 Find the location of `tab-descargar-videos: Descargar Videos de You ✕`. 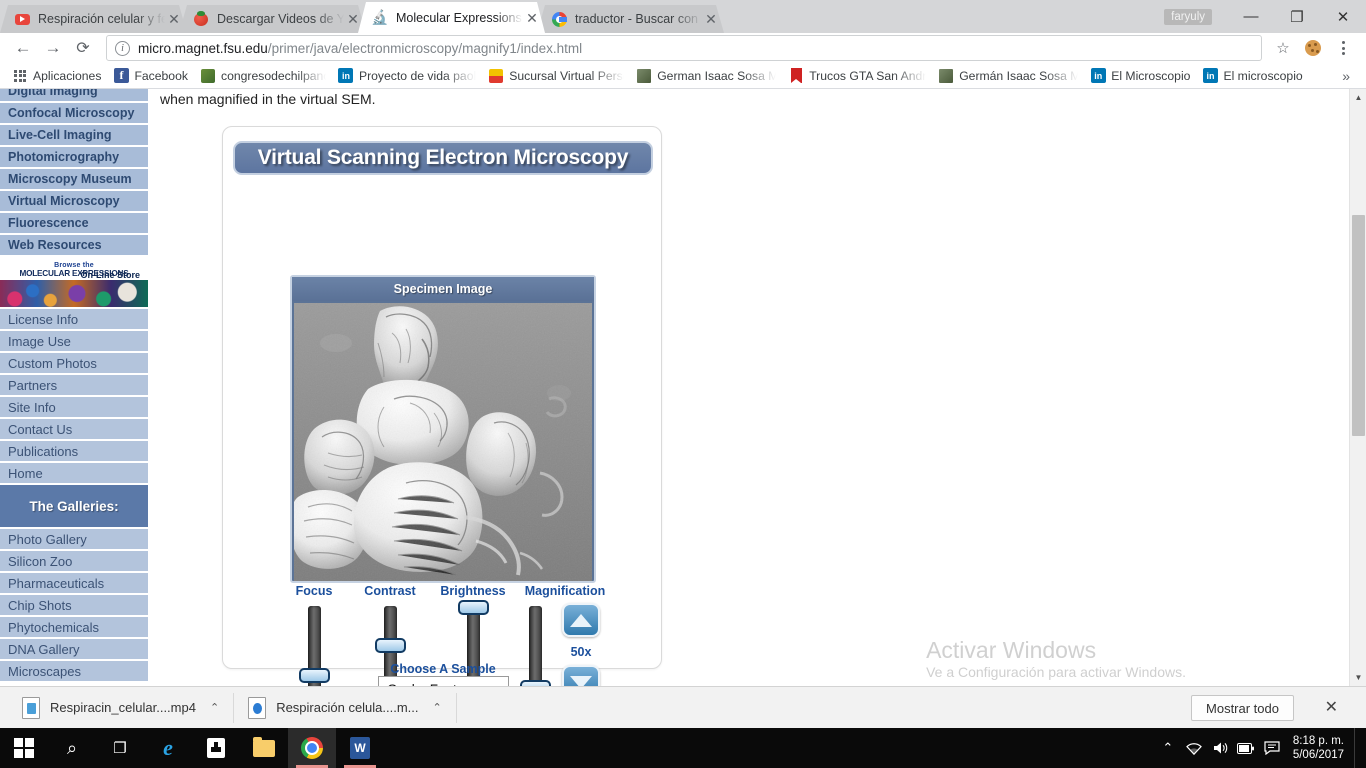

tab-descargar-videos: Descargar Videos de You ✕ is located at coordinates (272, 19).